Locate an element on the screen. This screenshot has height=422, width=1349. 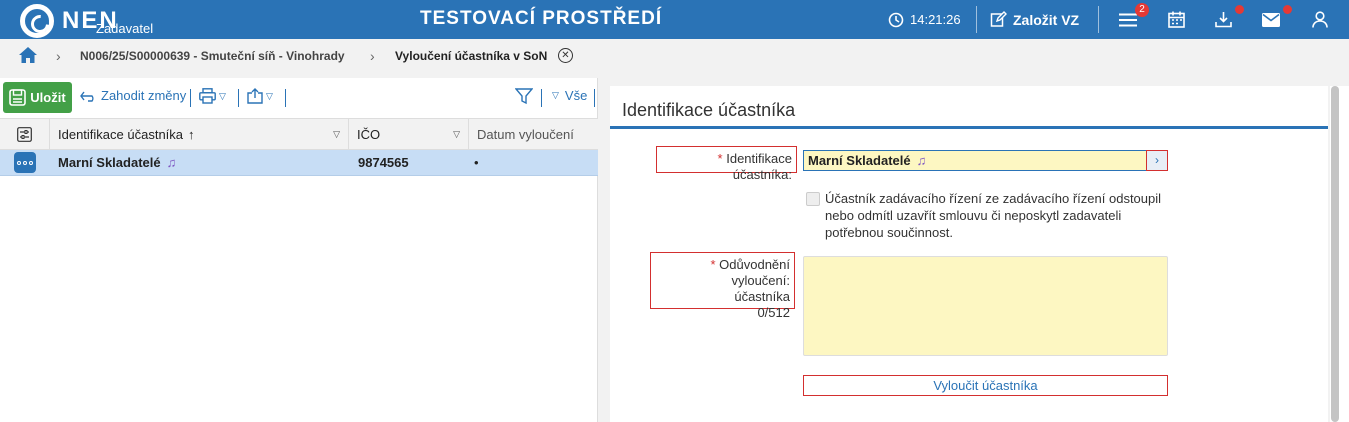
logo-subtitle: Zadavatel is located at coordinates (125, 28).